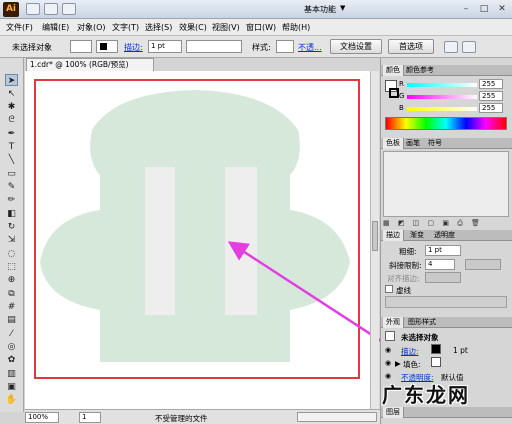  What do you see at coordinates (442, 97) in the screenshot?
I see `channel-g-slider` at bounding box center [442, 97].